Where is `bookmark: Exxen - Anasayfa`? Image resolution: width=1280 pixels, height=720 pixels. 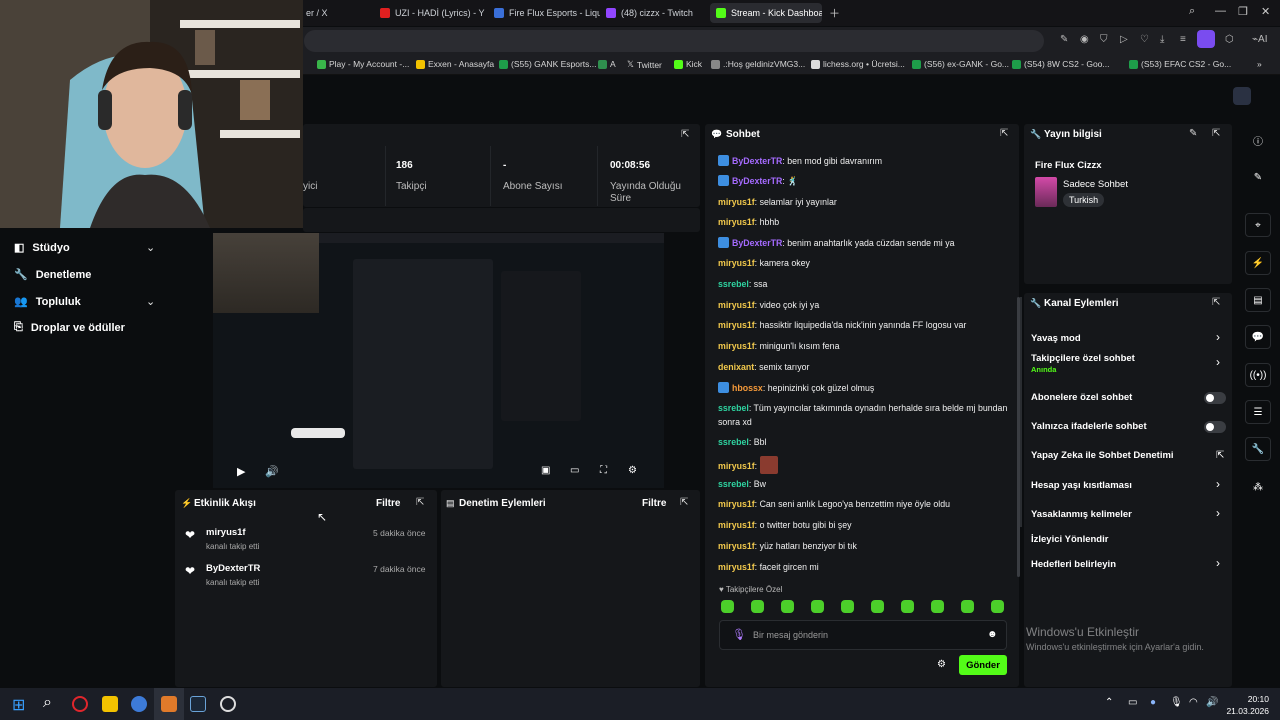 bookmark: Exxen - Anasayfa is located at coordinates (455, 64).